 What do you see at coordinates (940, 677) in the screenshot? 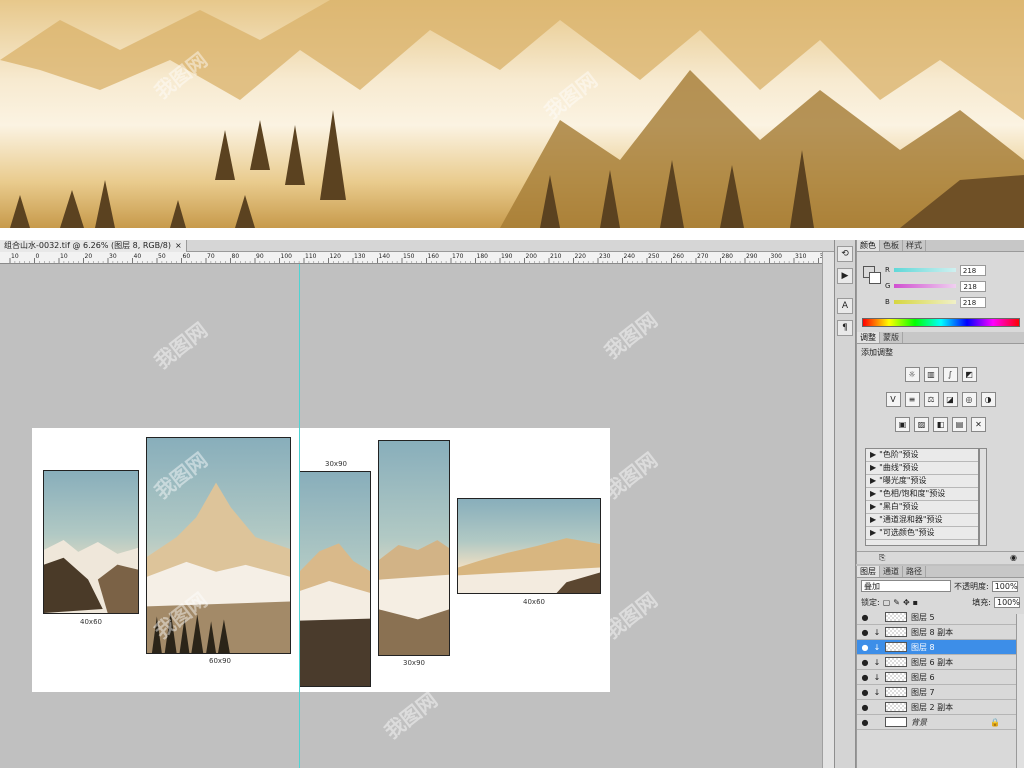
I see `layer-row: ● ↓ 图层 6` at bounding box center [940, 677].